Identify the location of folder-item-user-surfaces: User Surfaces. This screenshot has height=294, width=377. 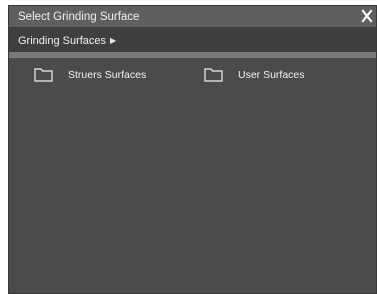
(274, 76).